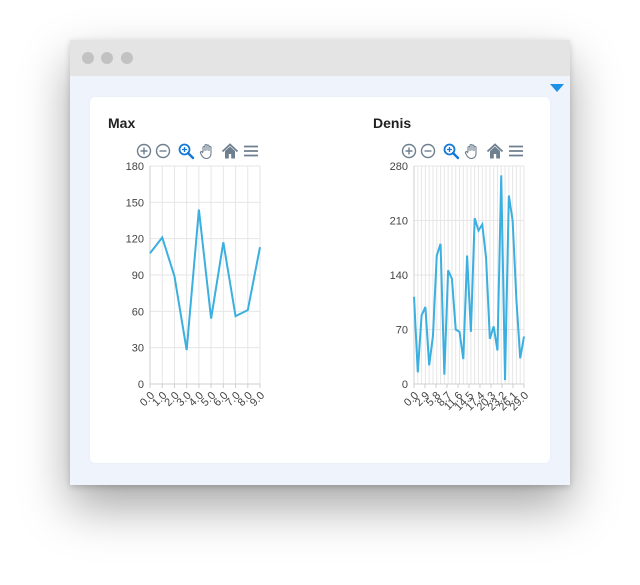  What do you see at coordinates (399, 276) in the screenshot?
I see `y-tick-label: 140` at bounding box center [399, 276].